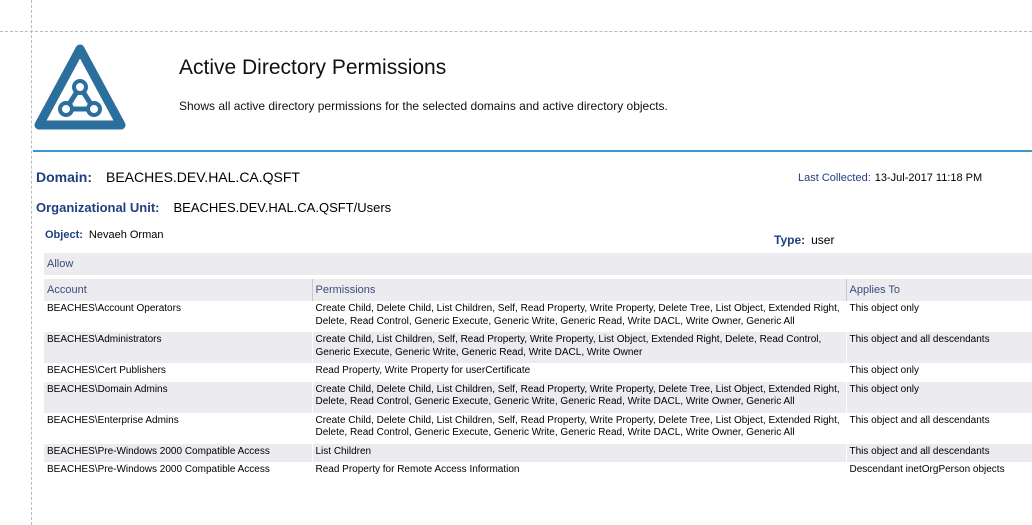  What do you see at coordinates (126, 235) in the screenshot?
I see `object-value: Nevaeh Orman` at bounding box center [126, 235].